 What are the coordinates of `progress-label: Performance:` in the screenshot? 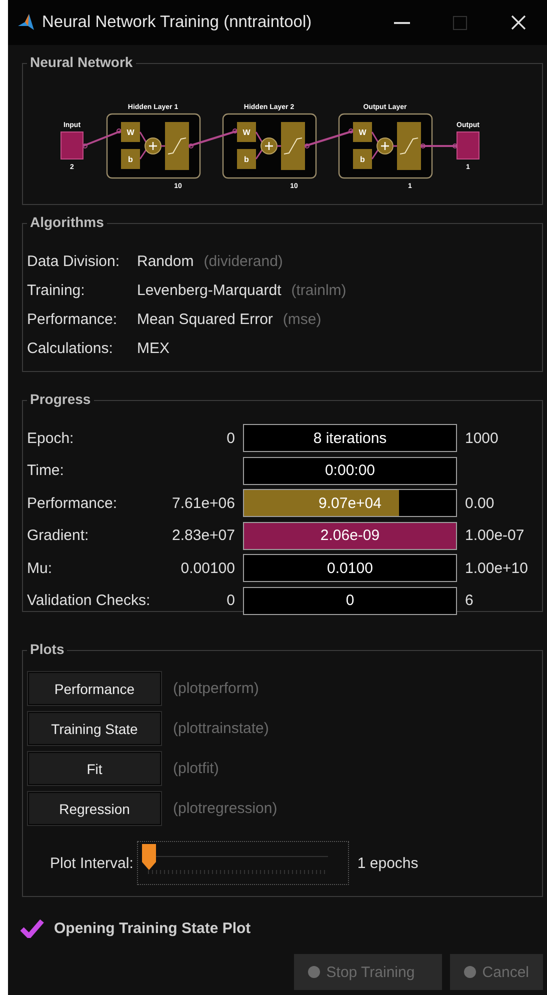 It's located at (72, 503).